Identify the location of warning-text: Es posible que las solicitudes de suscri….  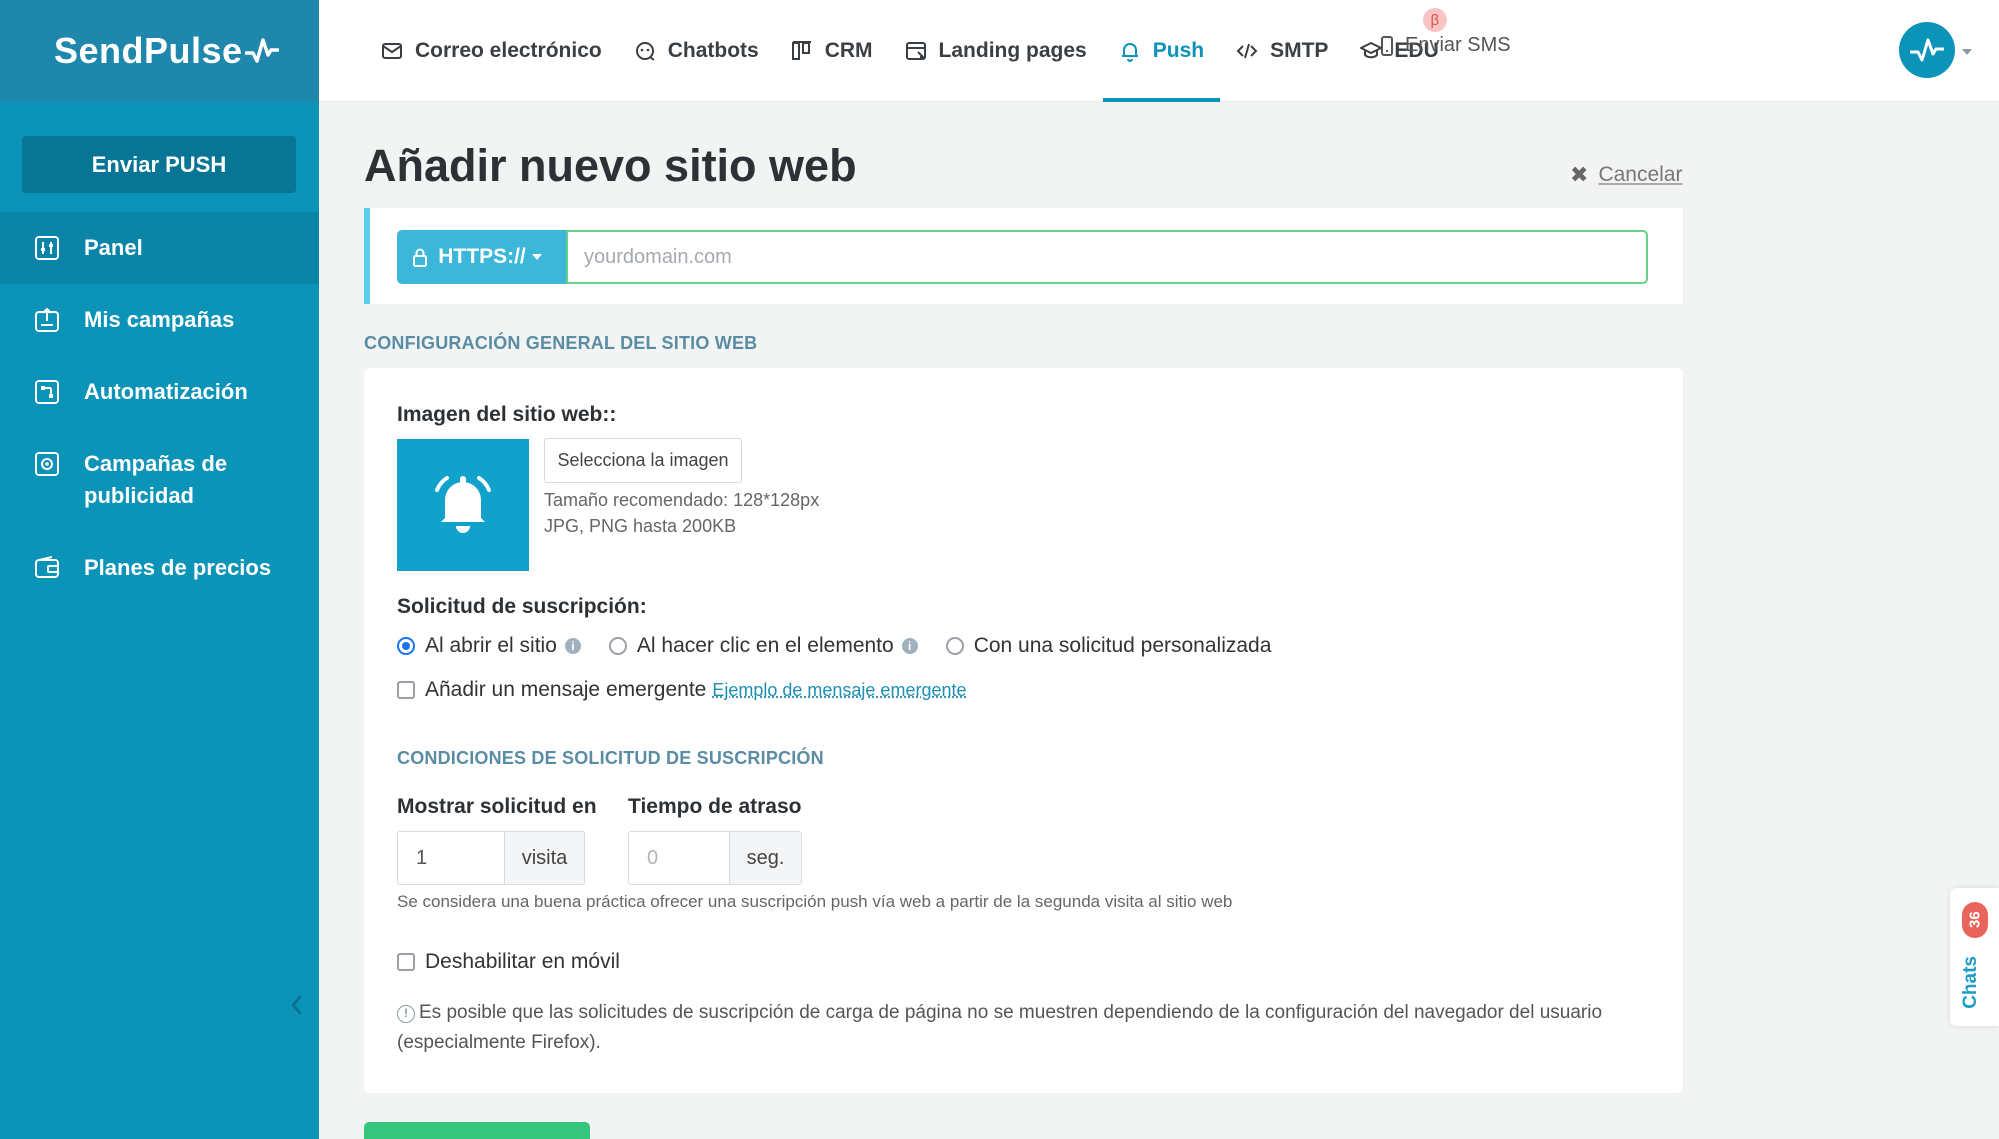
(999, 1027).